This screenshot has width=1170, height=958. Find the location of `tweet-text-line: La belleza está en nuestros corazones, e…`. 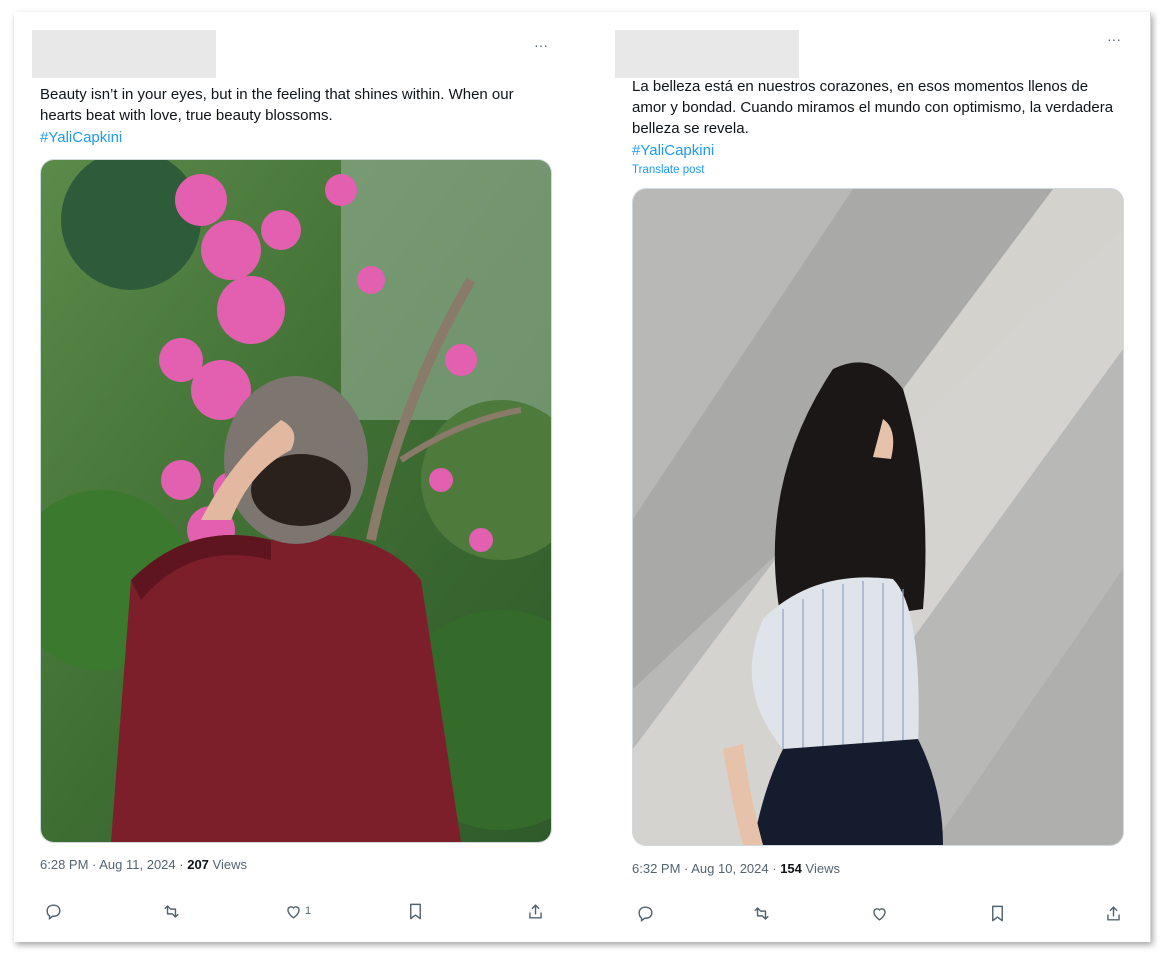

tweet-text-line: La belleza está en nuestros corazones, e… is located at coordinates (860, 86).